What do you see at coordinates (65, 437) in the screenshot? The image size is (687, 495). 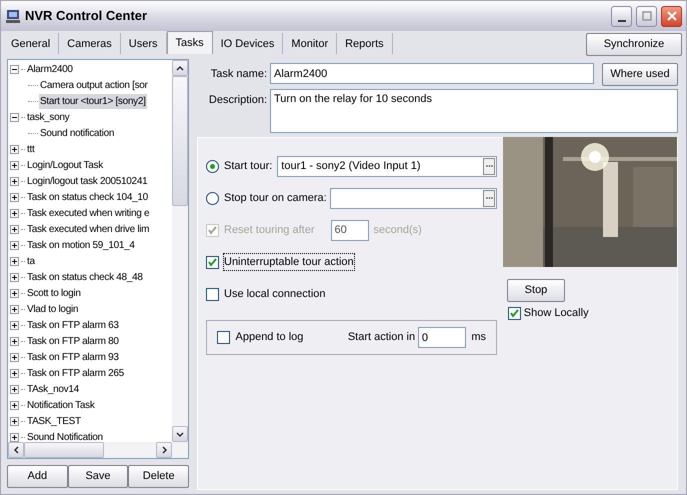 I see `tree-item: Sound Notification` at bounding box center [65, 437].